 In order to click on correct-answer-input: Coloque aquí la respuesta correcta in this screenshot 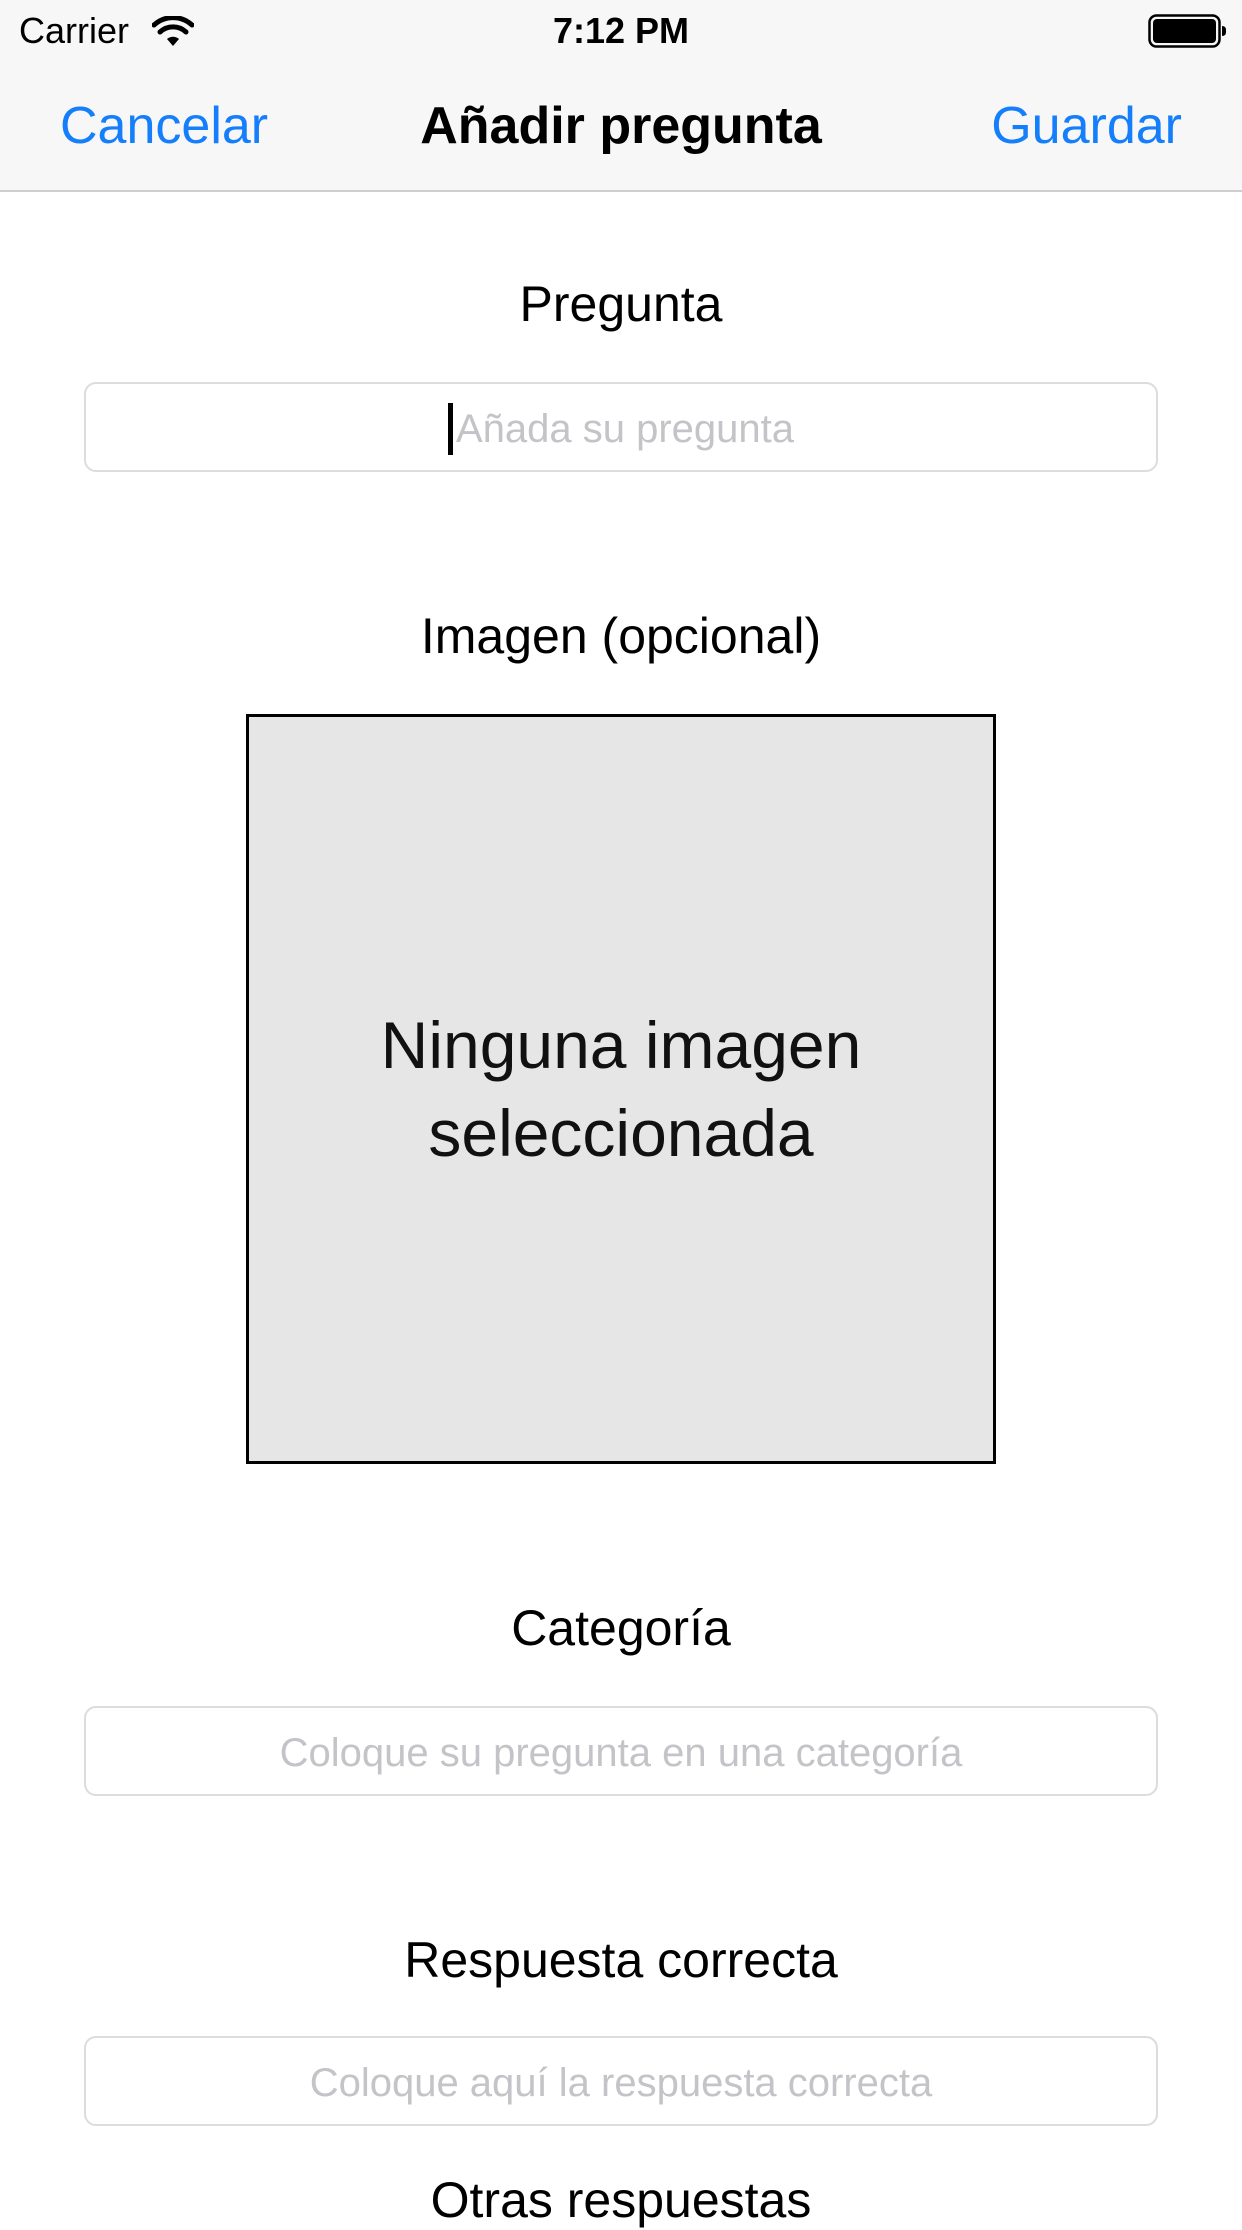, I will do `click(621, 2081)`.